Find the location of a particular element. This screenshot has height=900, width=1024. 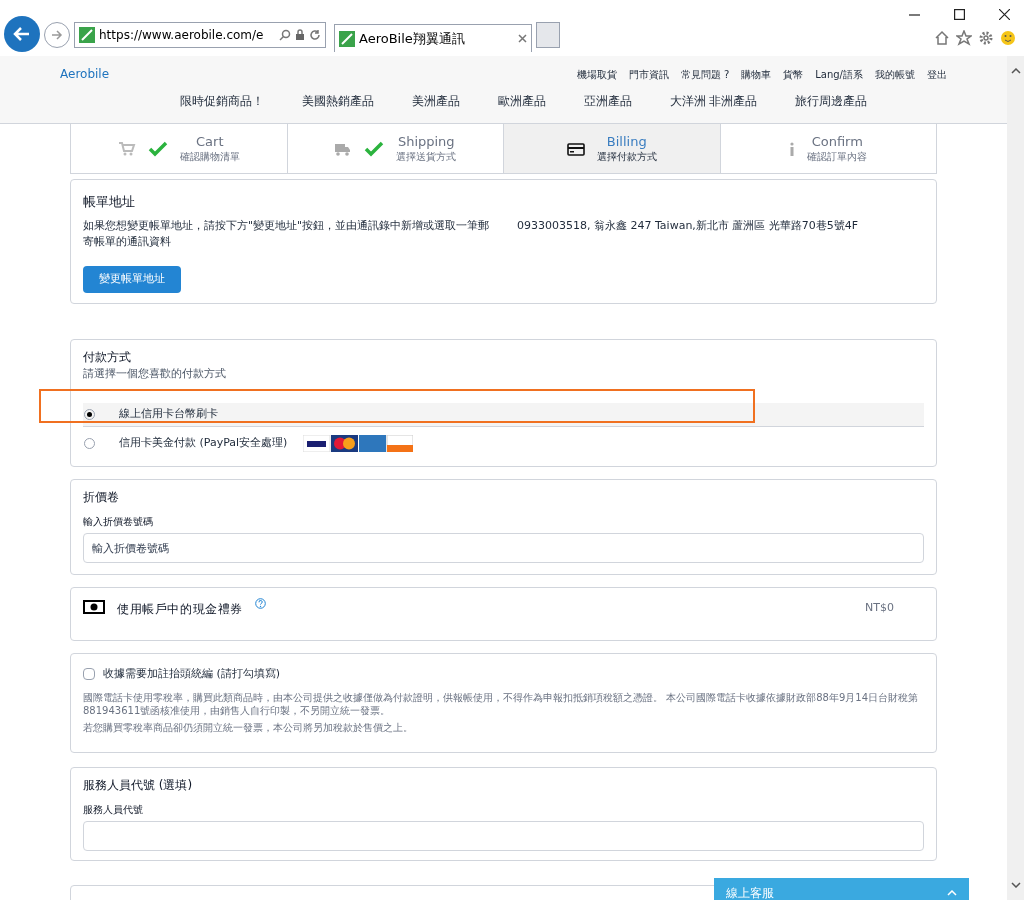

panel-title: 折價卷 is located at coordinates (101, 497).